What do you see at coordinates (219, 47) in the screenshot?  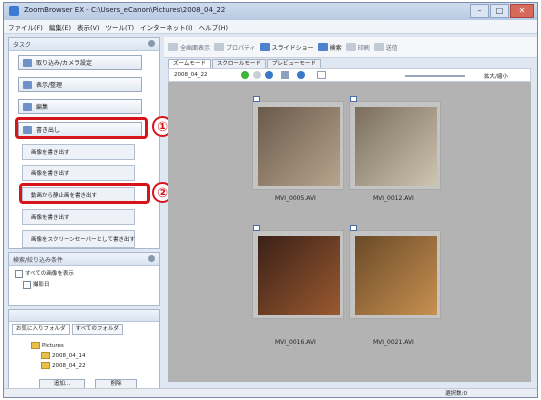 I see `properties-icon` at bounding box center [219, 47].